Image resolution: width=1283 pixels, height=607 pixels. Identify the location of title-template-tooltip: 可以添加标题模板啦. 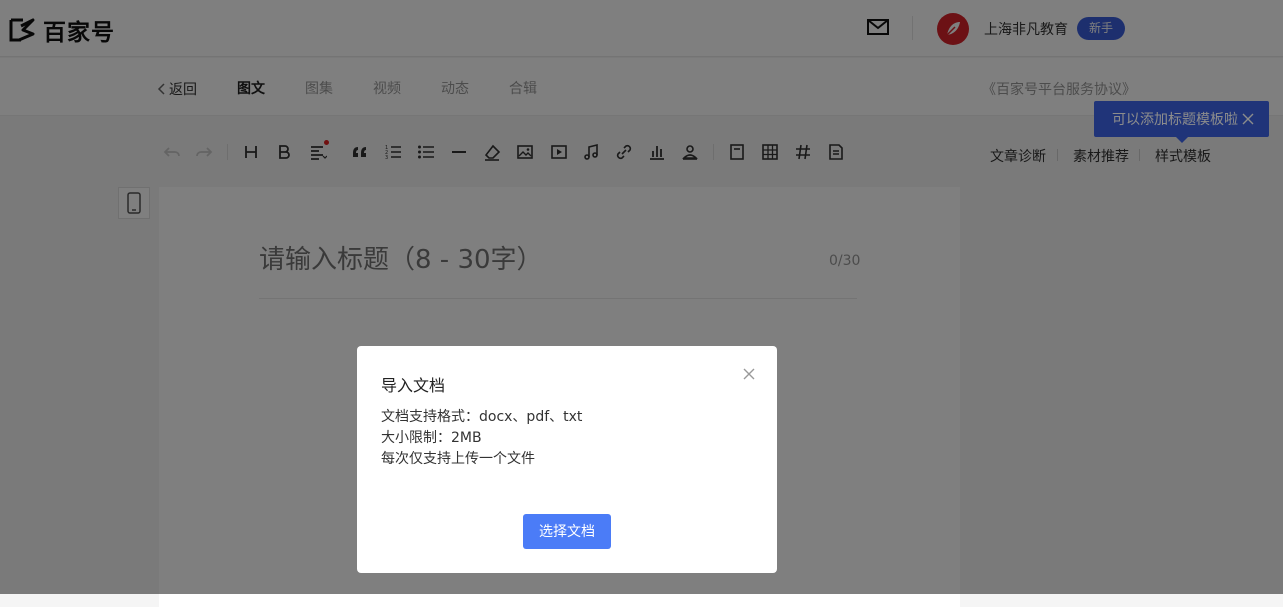
(1181, 122).